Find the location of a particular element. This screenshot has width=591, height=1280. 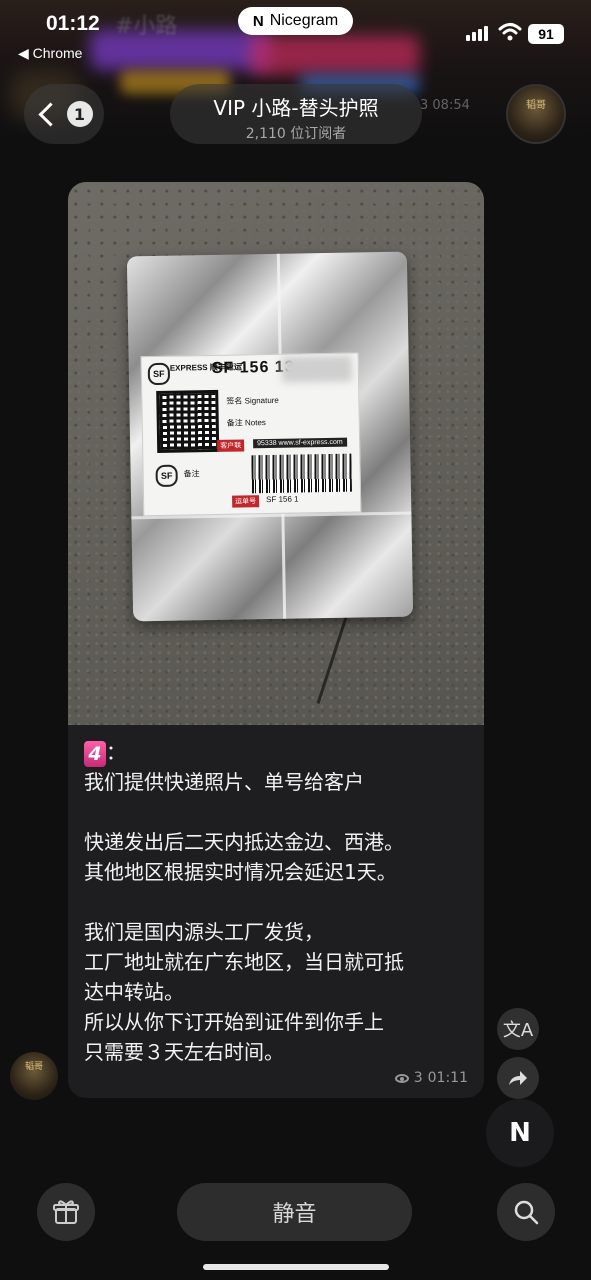

label-waybill-tag: 运单号 is located at coordinates (246, 501).